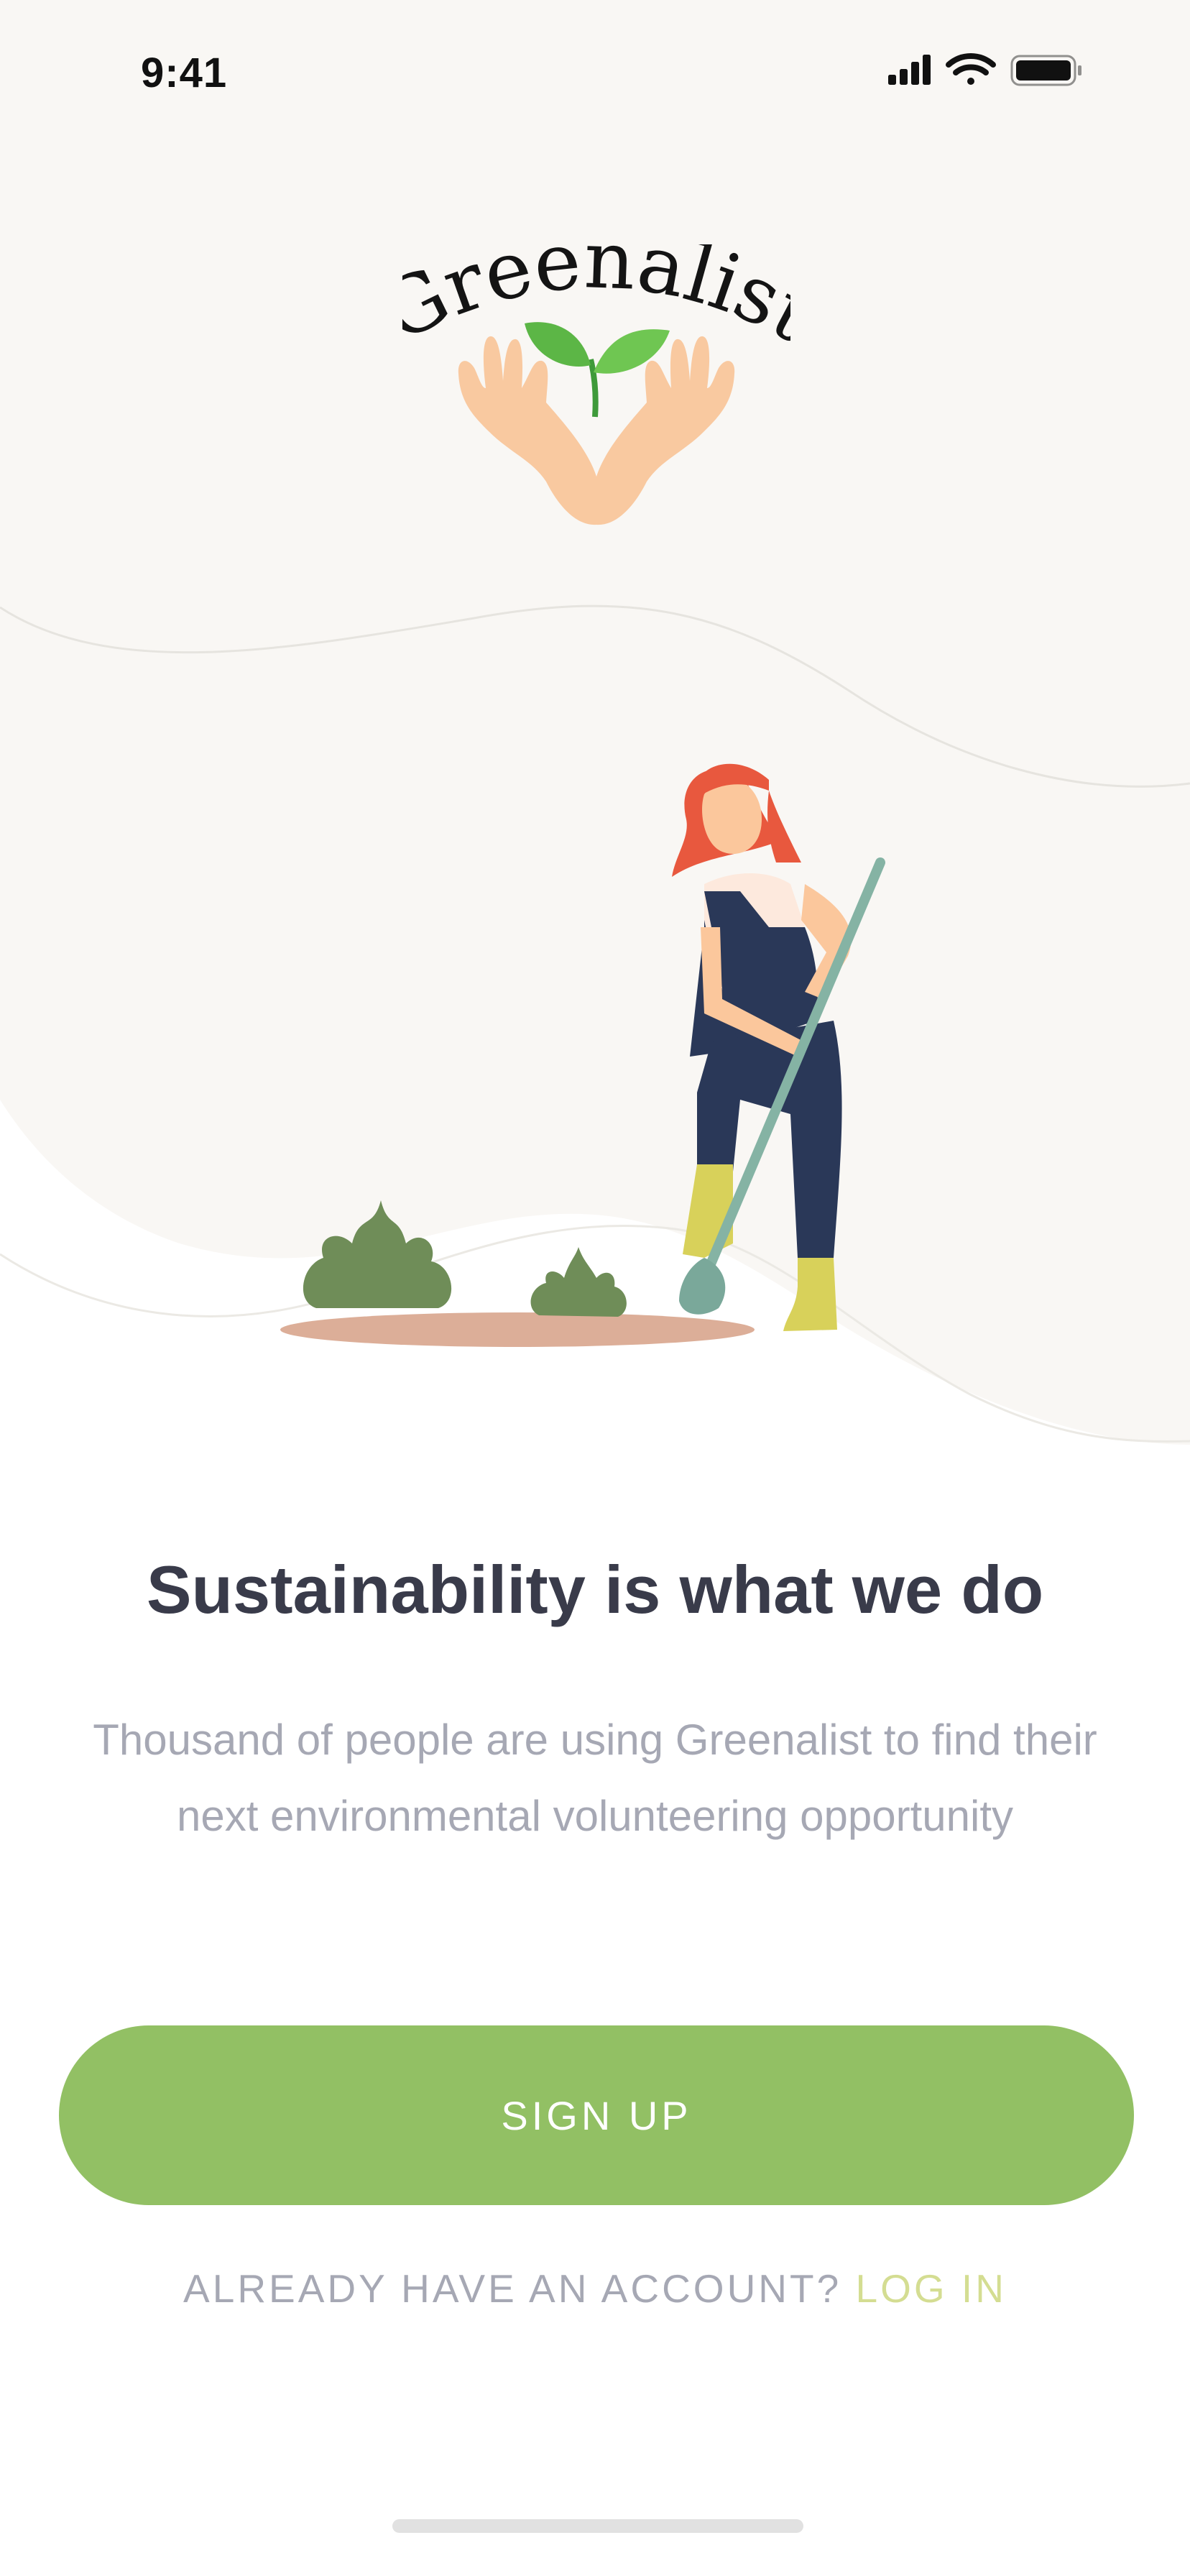 The width and height of the screenshot is (1190, 2576). I want to click on bush-large, so click(377, 1254).